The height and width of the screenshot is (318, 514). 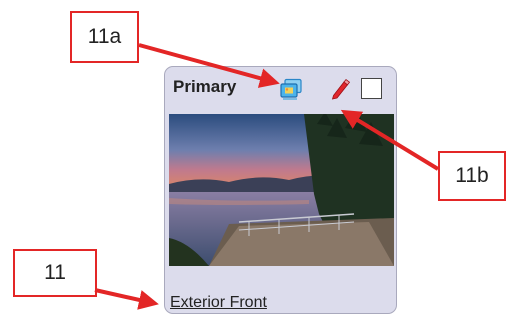 What do you see at coordinates (209, 65) in the screenshot?
I see `arrow-11a` at bounding box center [209, 65].